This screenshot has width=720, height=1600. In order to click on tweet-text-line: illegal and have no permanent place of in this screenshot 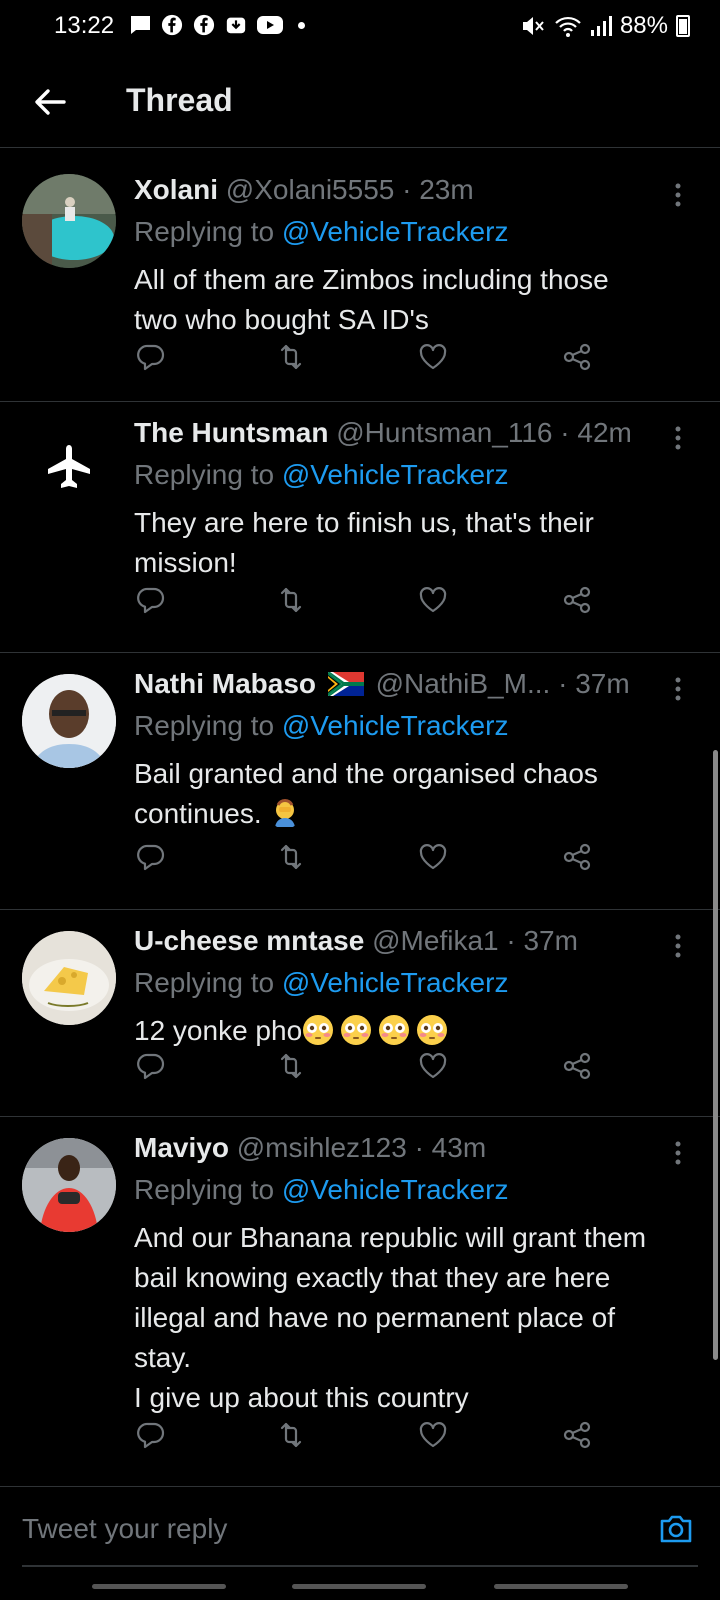, I will do `click(375, 1317)`.